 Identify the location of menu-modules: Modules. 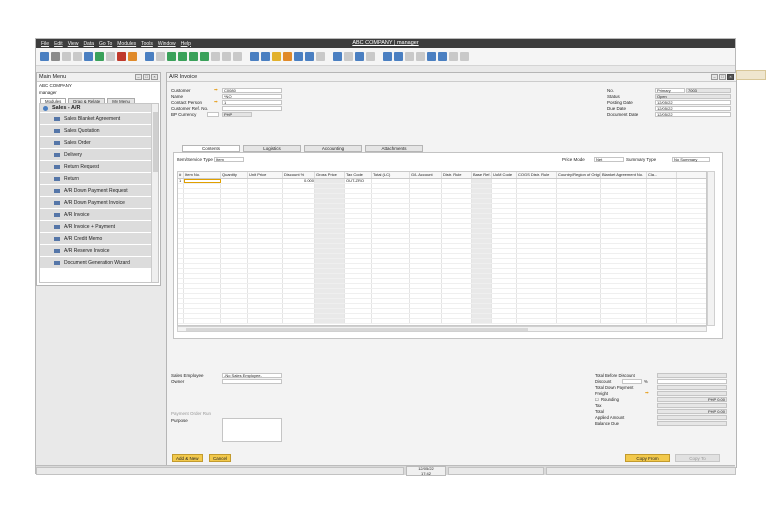
(126, 44).